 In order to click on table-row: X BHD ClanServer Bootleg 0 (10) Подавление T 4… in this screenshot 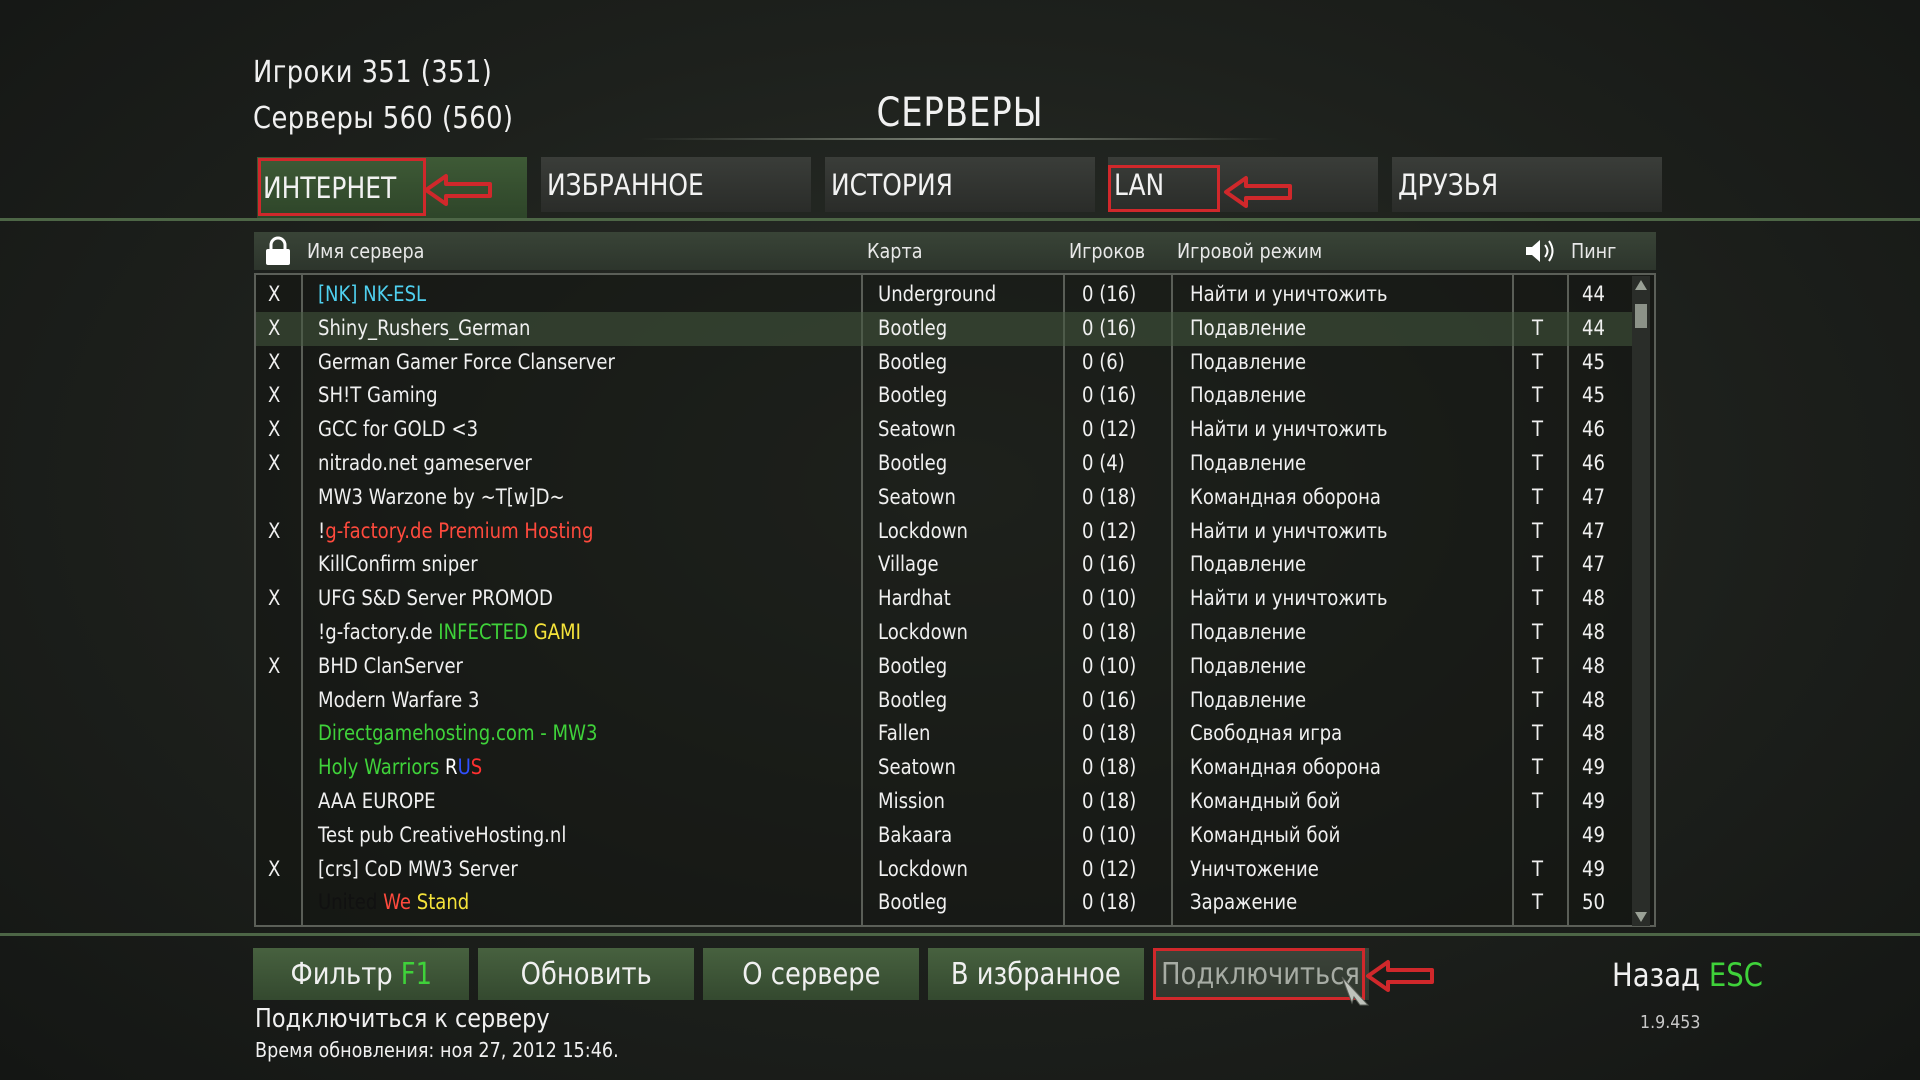, I will do `click(946, 667)`.